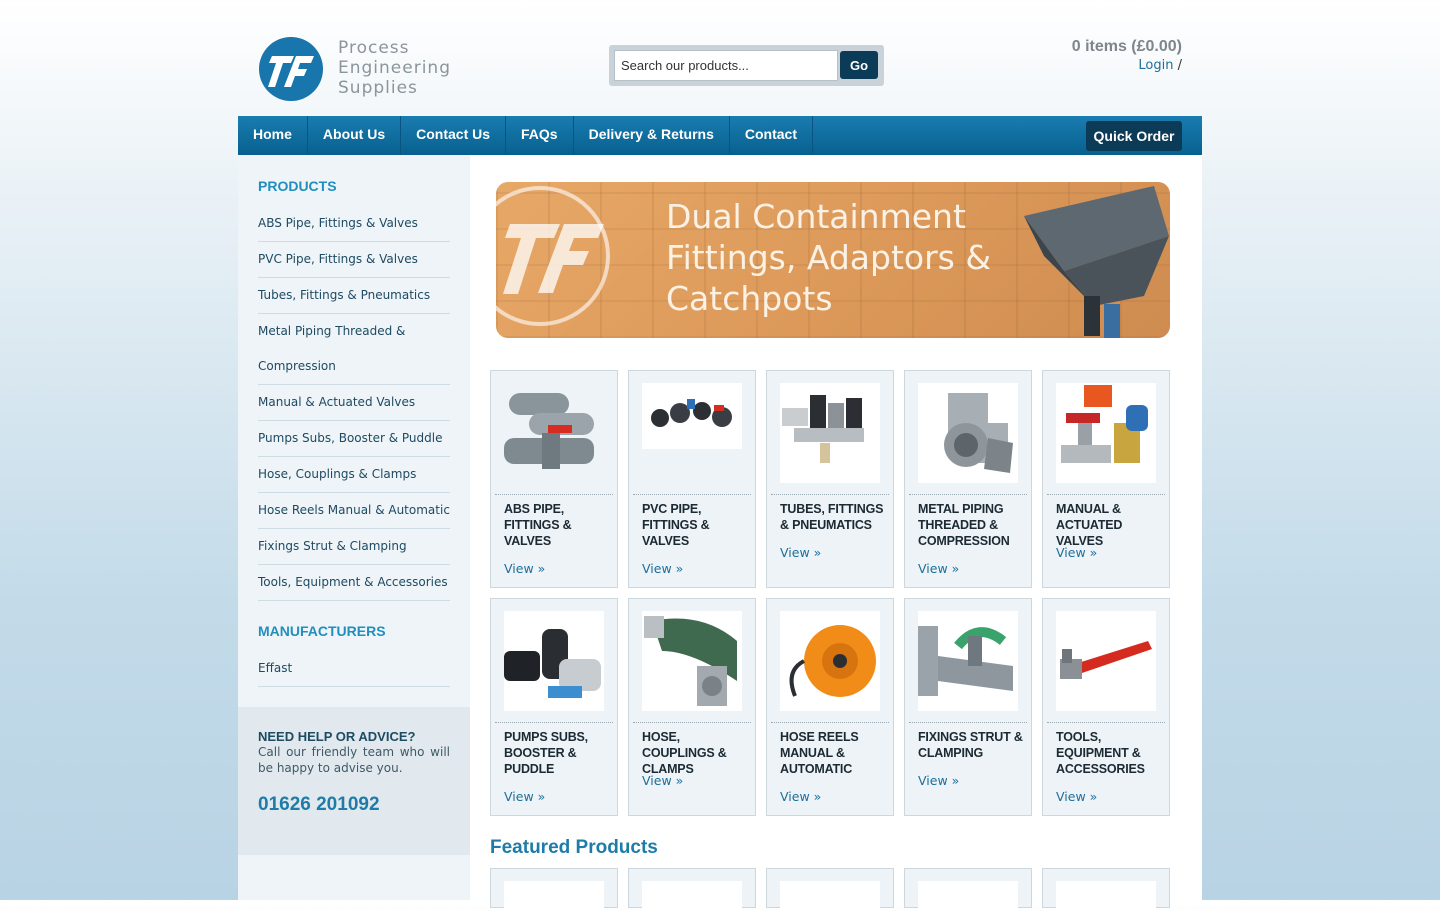  I want to click on category-title: Manual & Actuated Valves, so click(1112, 525).